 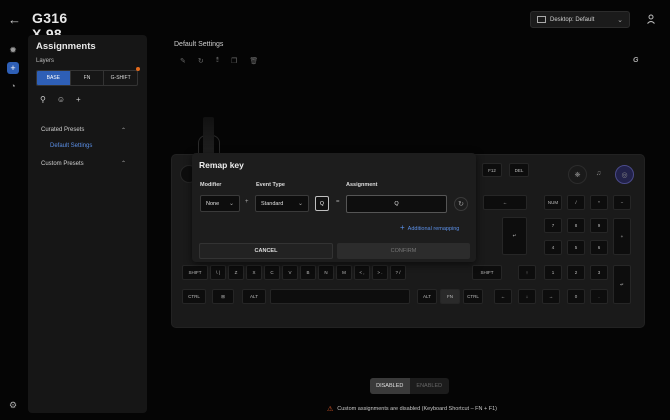 What do you see at coordinates (362, 272) in the screenshot?
I see `key-comma: < ,` at bounding box center [362, 272].